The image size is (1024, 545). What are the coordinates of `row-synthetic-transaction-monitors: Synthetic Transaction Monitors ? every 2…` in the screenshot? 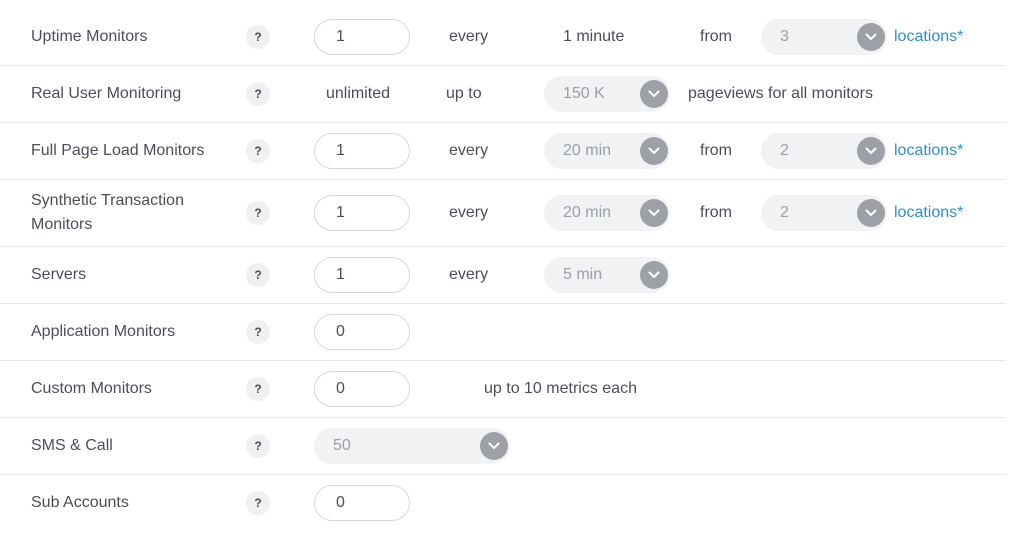 It's located at (503, 213).